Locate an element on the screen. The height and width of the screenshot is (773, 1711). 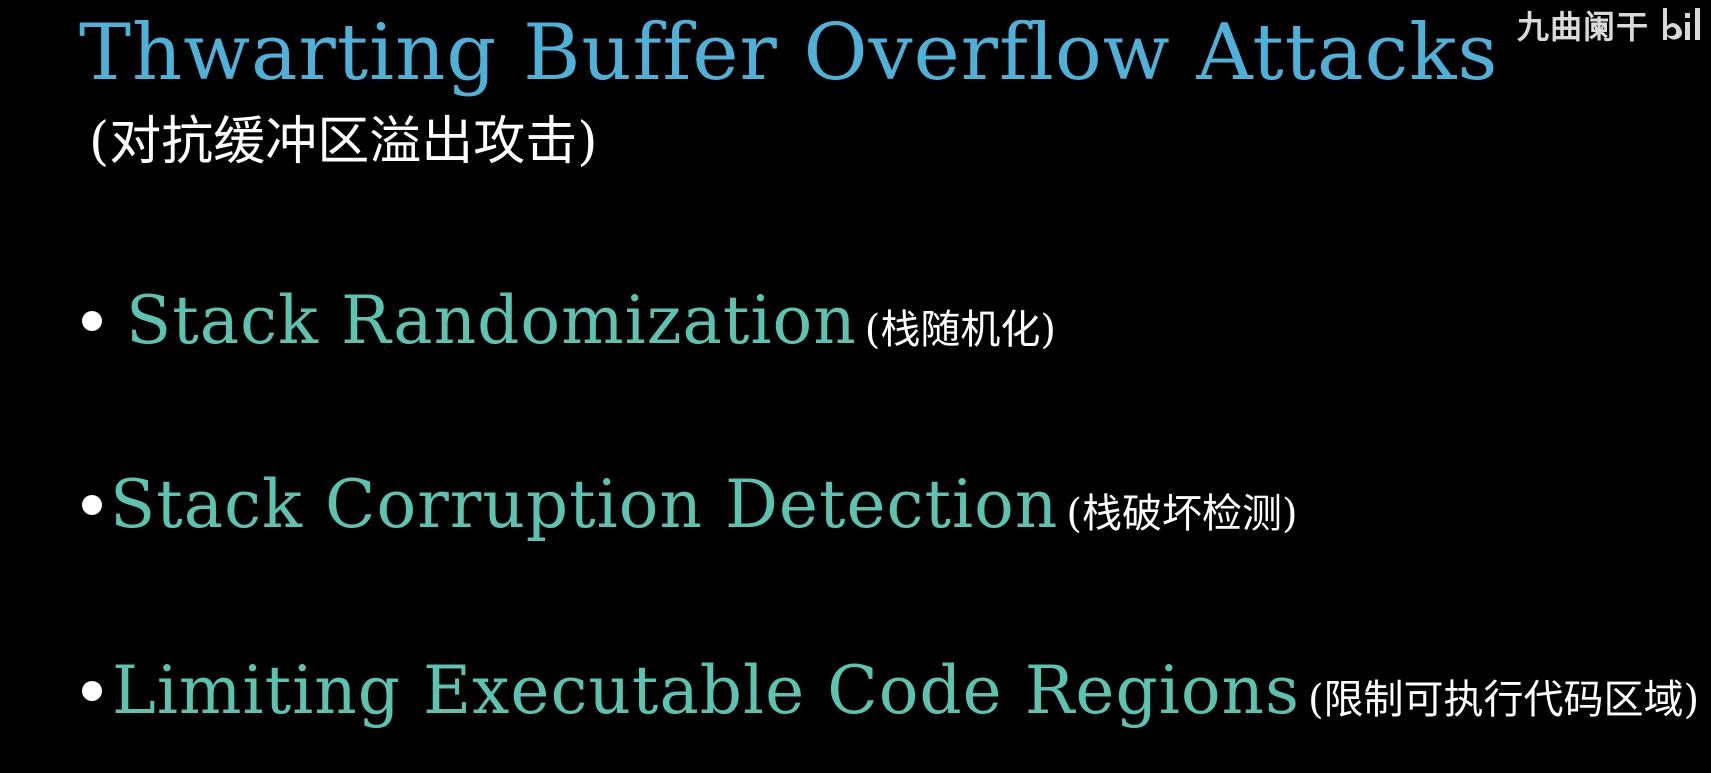
watermark: 九曲阑干 is located at coordinates (1611, 25).